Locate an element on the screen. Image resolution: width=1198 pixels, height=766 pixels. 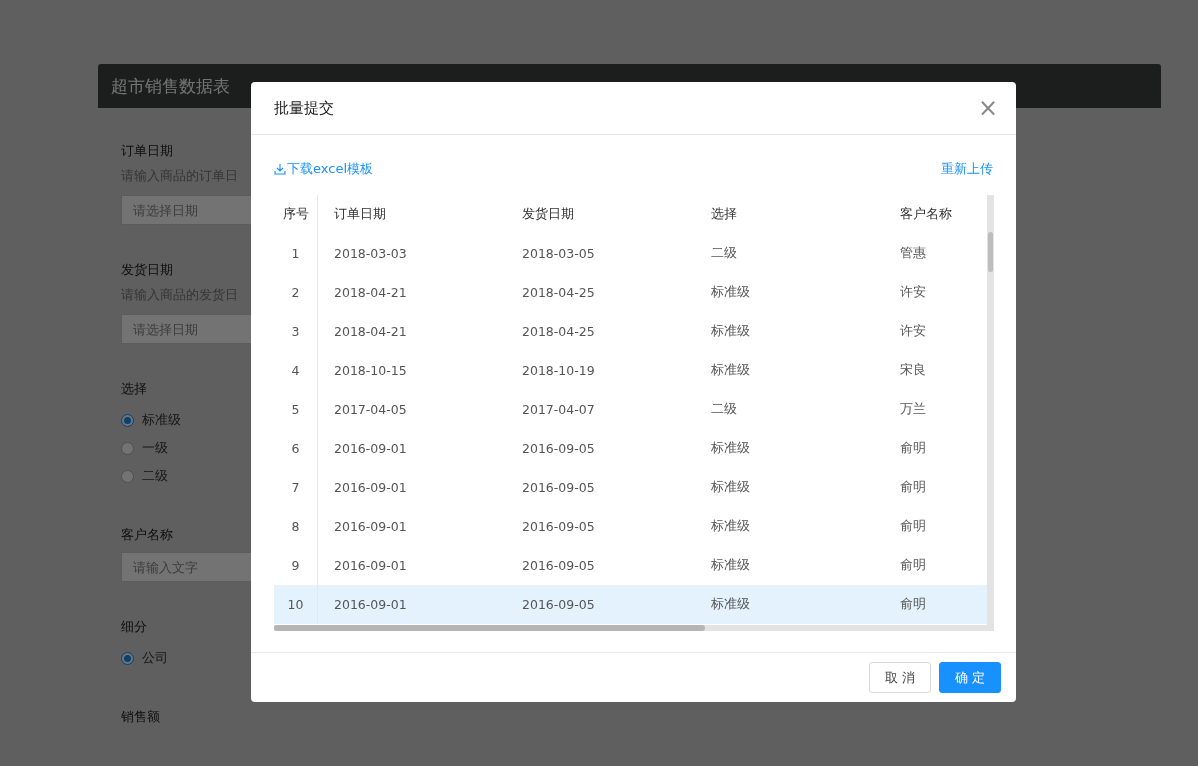
column-header: 发货日期 is located at coordinates (548, 214).